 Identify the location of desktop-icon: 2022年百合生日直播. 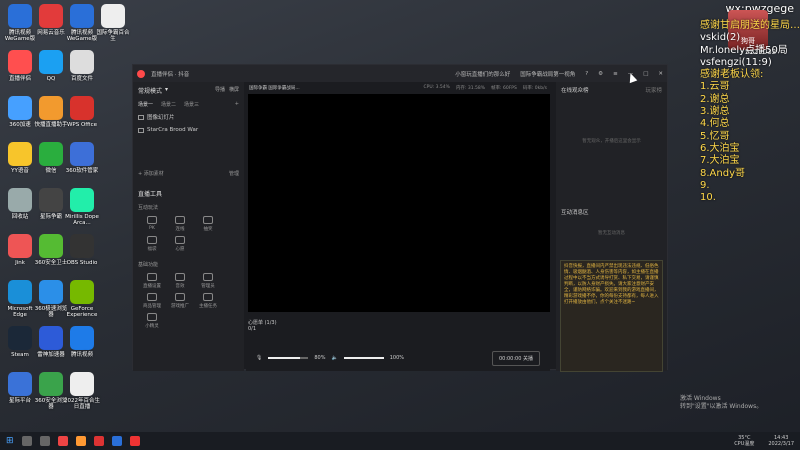
(82, 391).